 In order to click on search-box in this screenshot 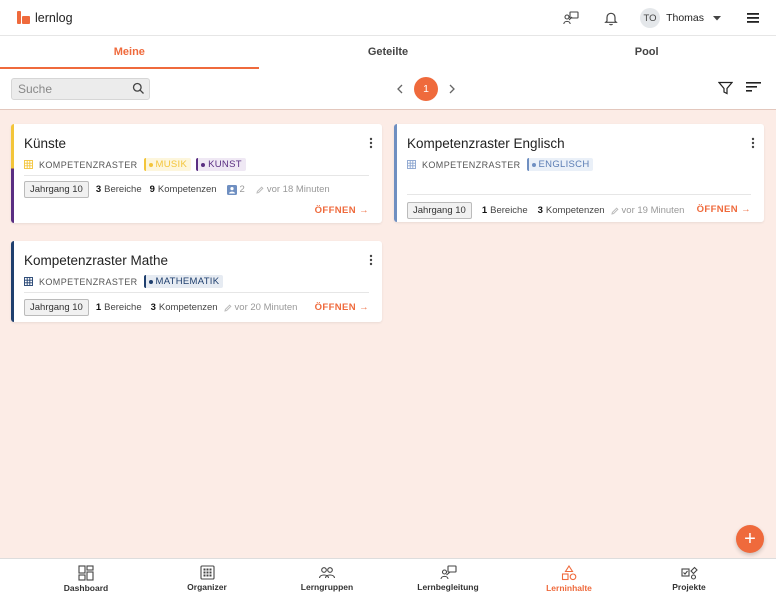, I will do `click(80, 89)`.